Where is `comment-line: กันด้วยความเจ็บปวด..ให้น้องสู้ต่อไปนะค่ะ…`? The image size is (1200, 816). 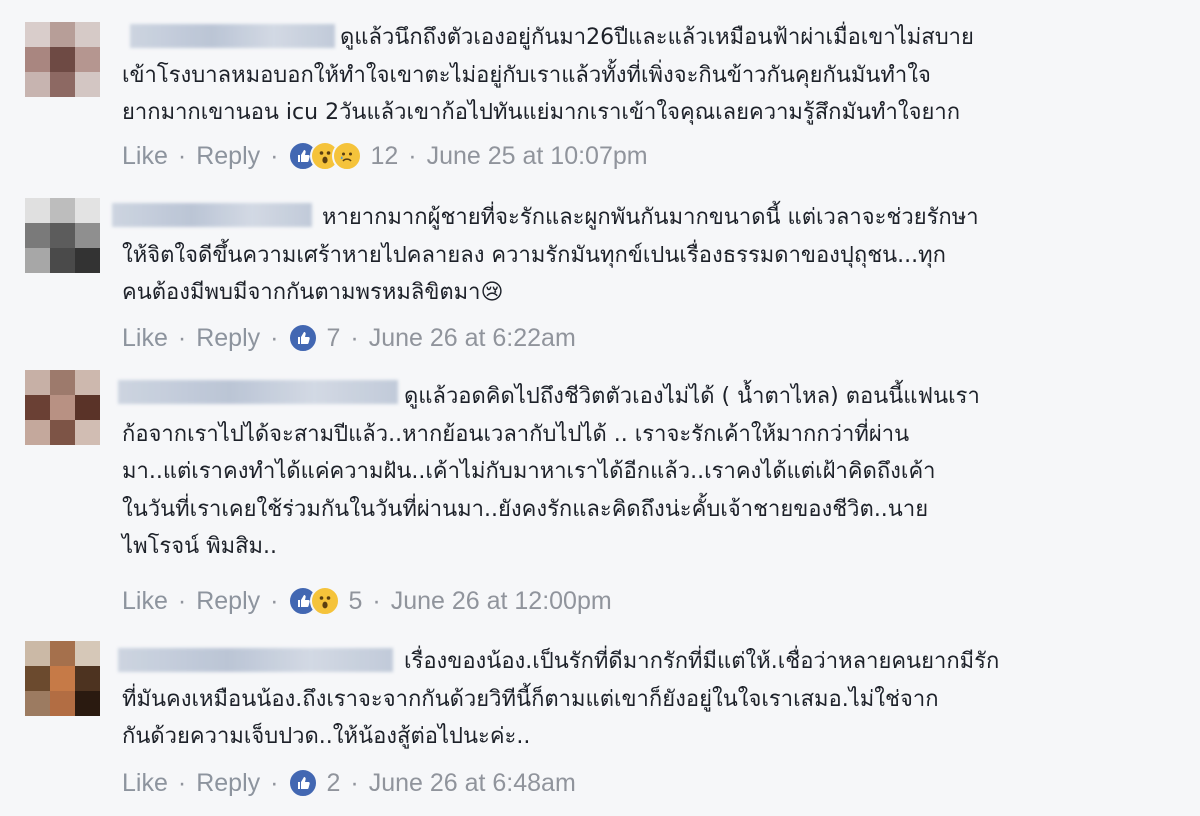
comment-line: กันด้วยความเจ็บปวด..ให้น้องสู้ต่อไปนะค่ะ… is located at coordinates (326, 736).